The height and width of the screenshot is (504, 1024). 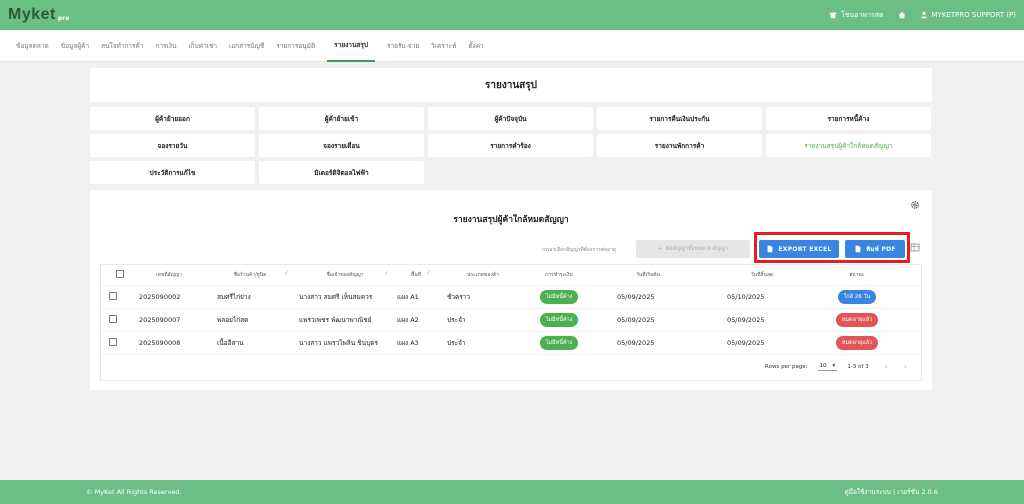 What do you see at coordinates (230, 343) in the screenshot?
I see `cell-shop: เนื้ออีสาน` at bounding box center [230, 343].